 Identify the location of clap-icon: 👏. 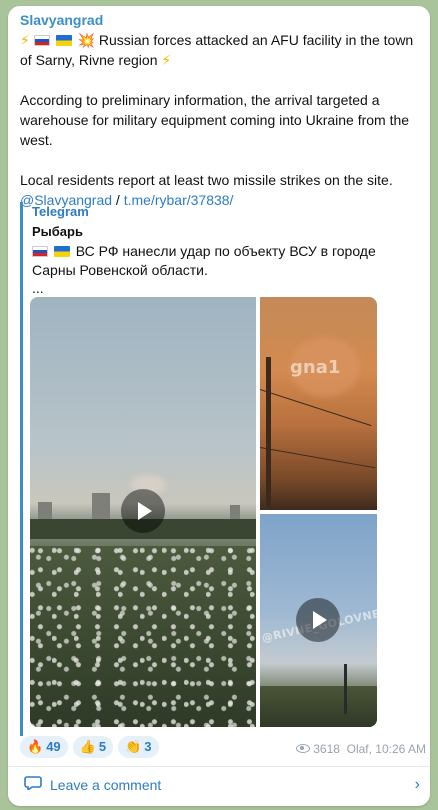
(133, 746).